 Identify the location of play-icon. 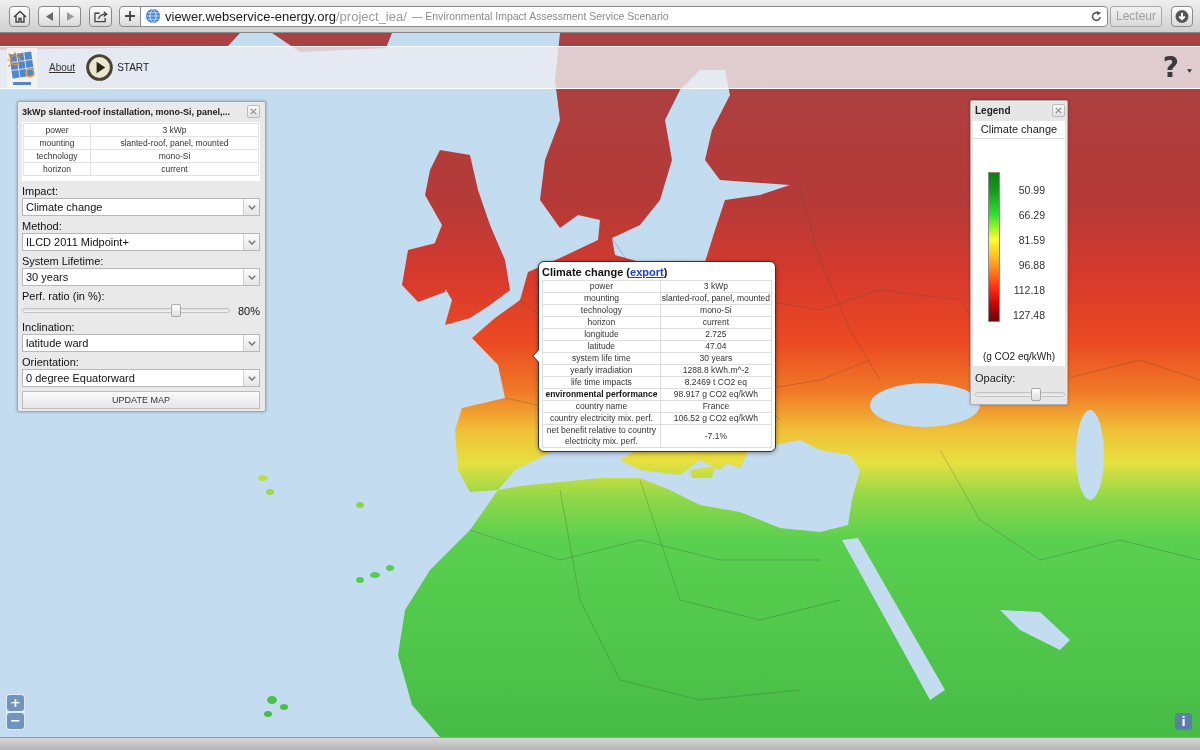
(100, 67).